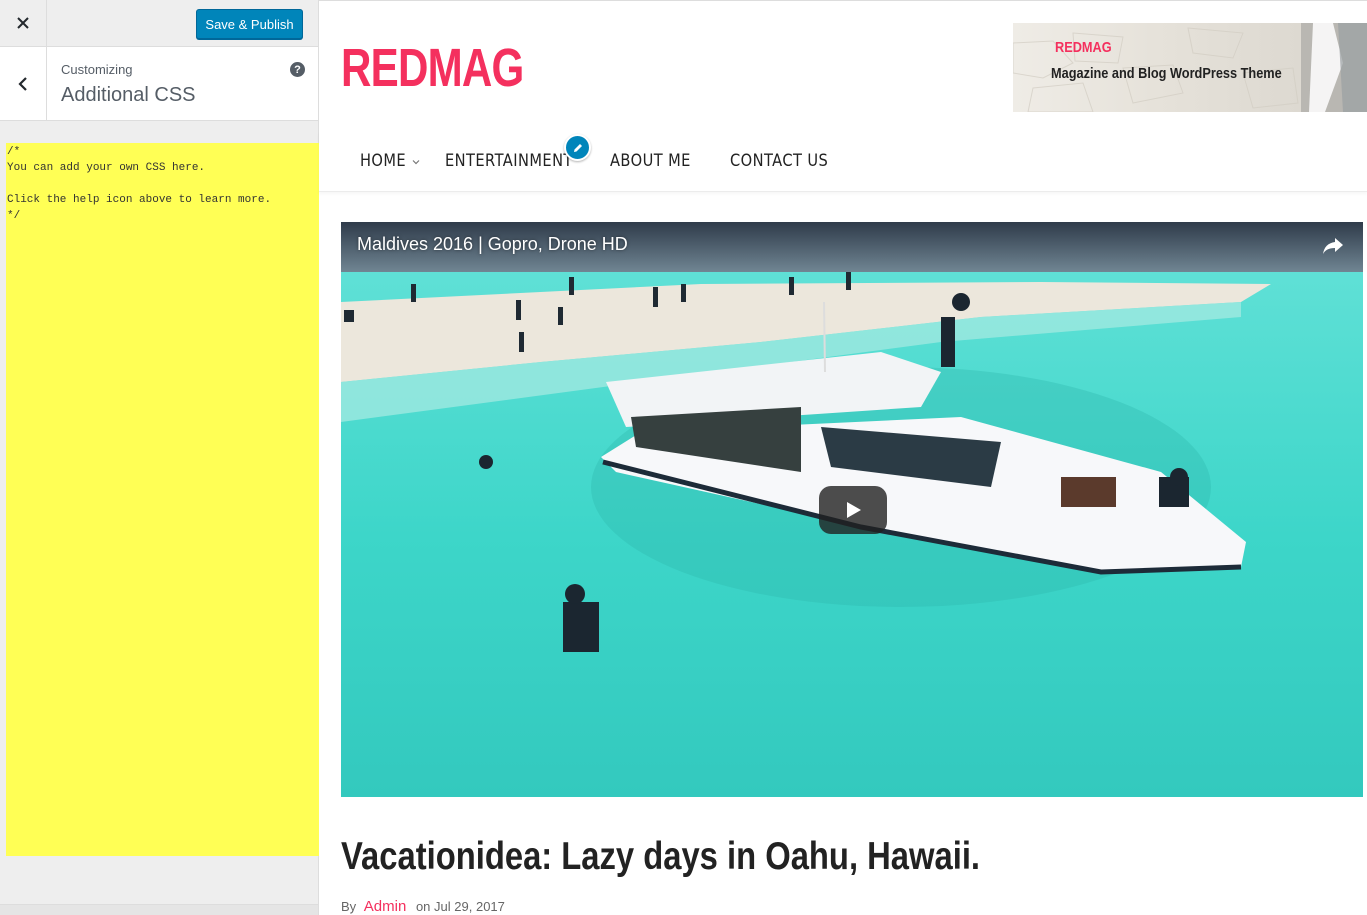  I want to click on chevron-down-icon, so click(416, 162).